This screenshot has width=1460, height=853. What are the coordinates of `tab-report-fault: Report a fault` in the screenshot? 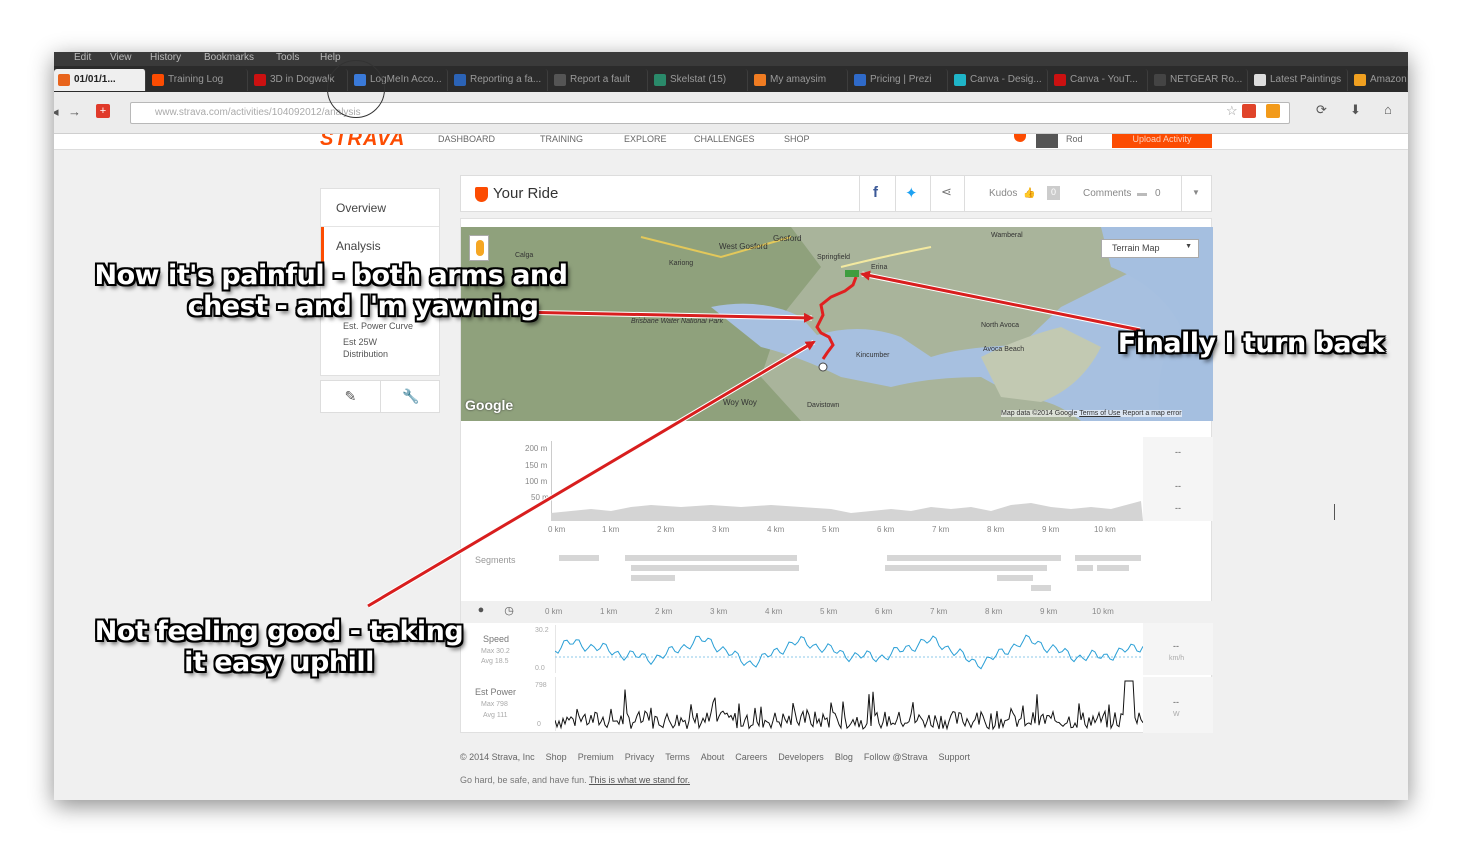 It's located at (599, 80).